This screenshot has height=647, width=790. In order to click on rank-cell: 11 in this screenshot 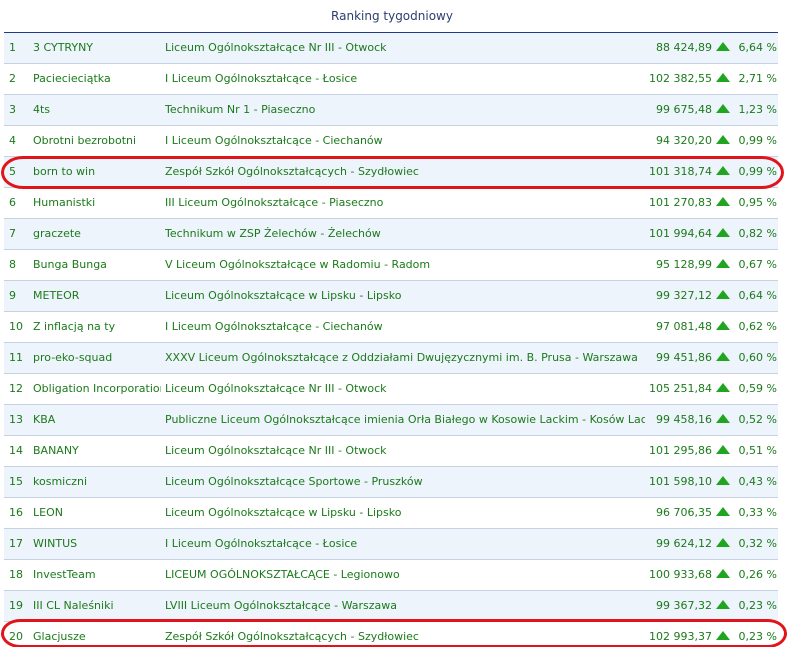, I will do `click(16, 357)`.